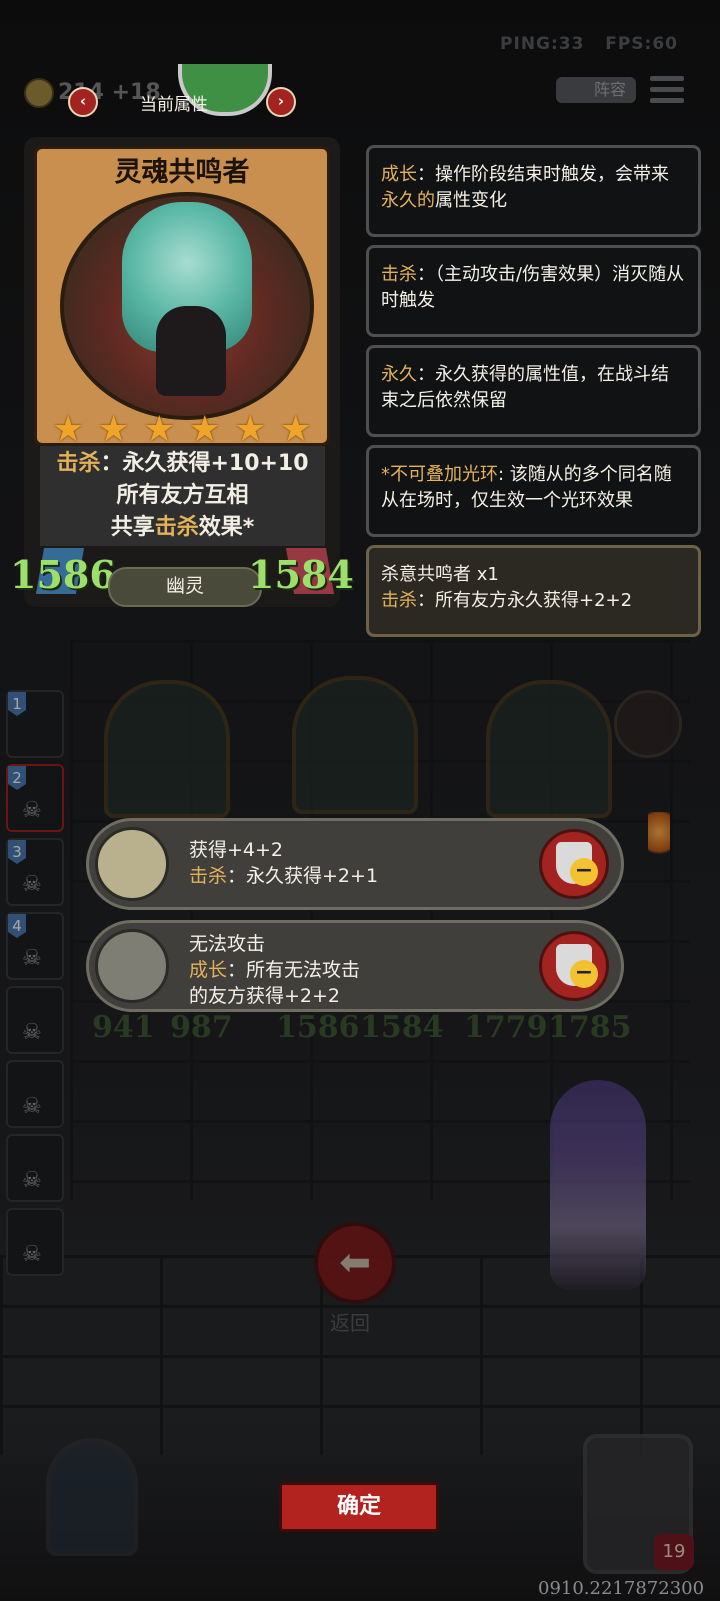 This screenshot has height=1601, width=720. What do you see at coordinates (542, 44) in the screenshot?
I see `ping-readout: PING:33` at bounding box center [542, 44].